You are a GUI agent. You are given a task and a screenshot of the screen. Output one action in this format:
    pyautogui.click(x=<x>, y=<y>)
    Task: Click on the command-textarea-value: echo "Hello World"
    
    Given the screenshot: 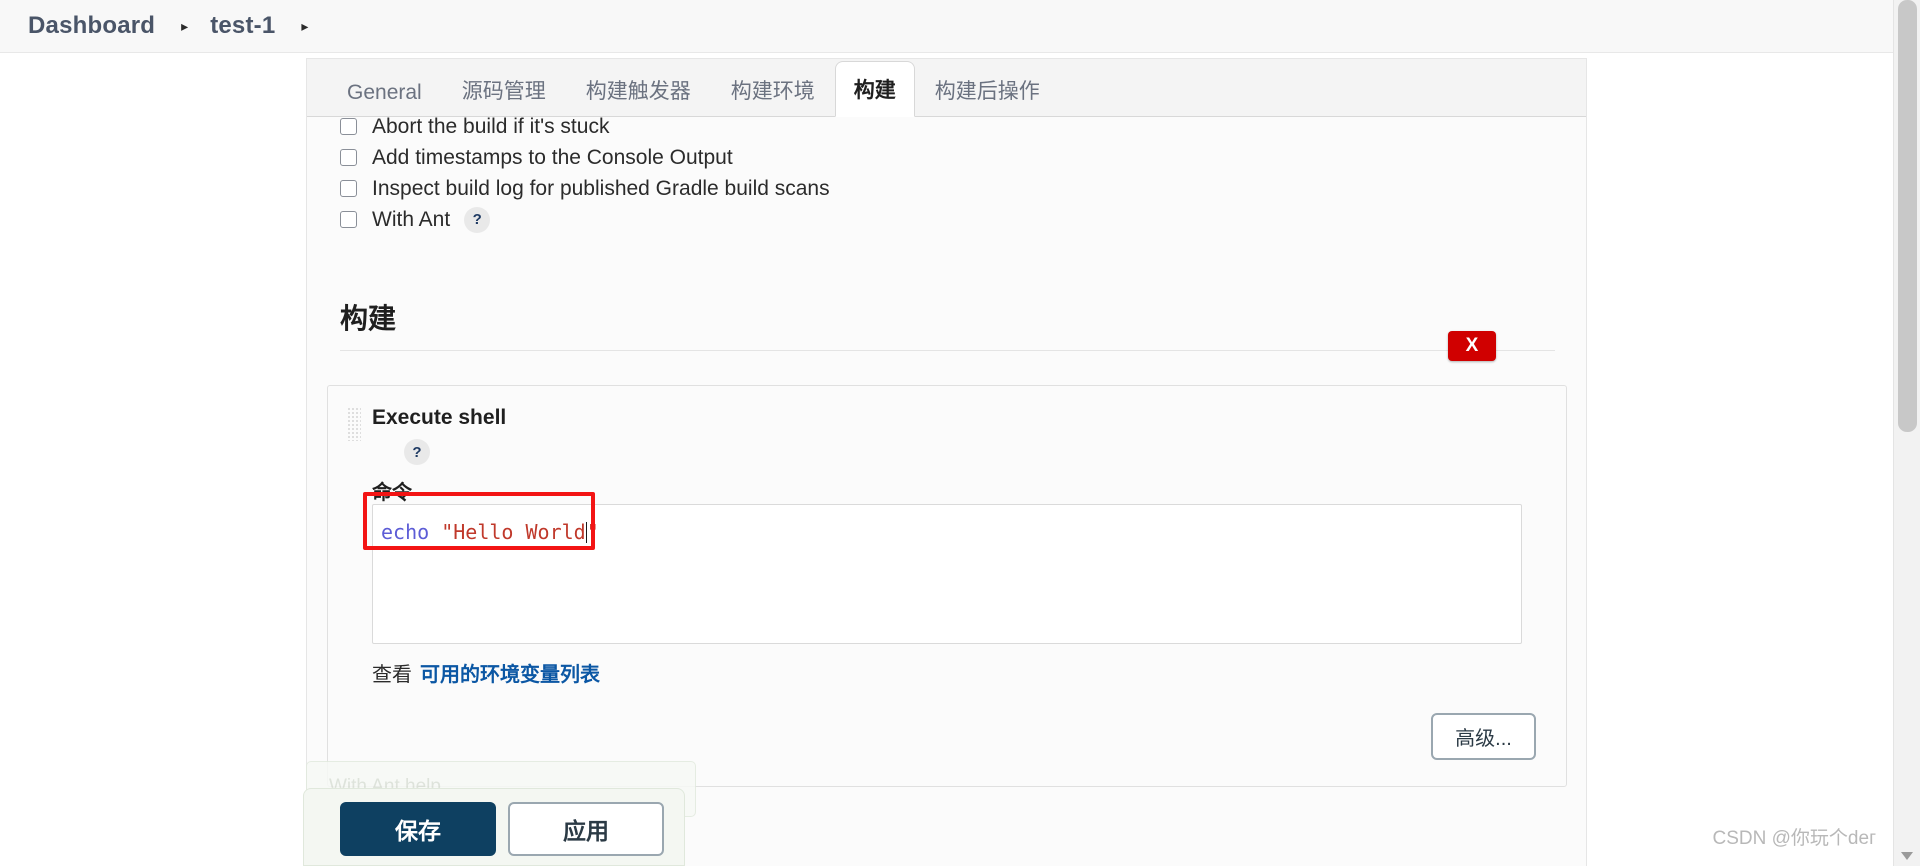 What is the action you would take?
    pyautogui.click(x=490, y=532)
    